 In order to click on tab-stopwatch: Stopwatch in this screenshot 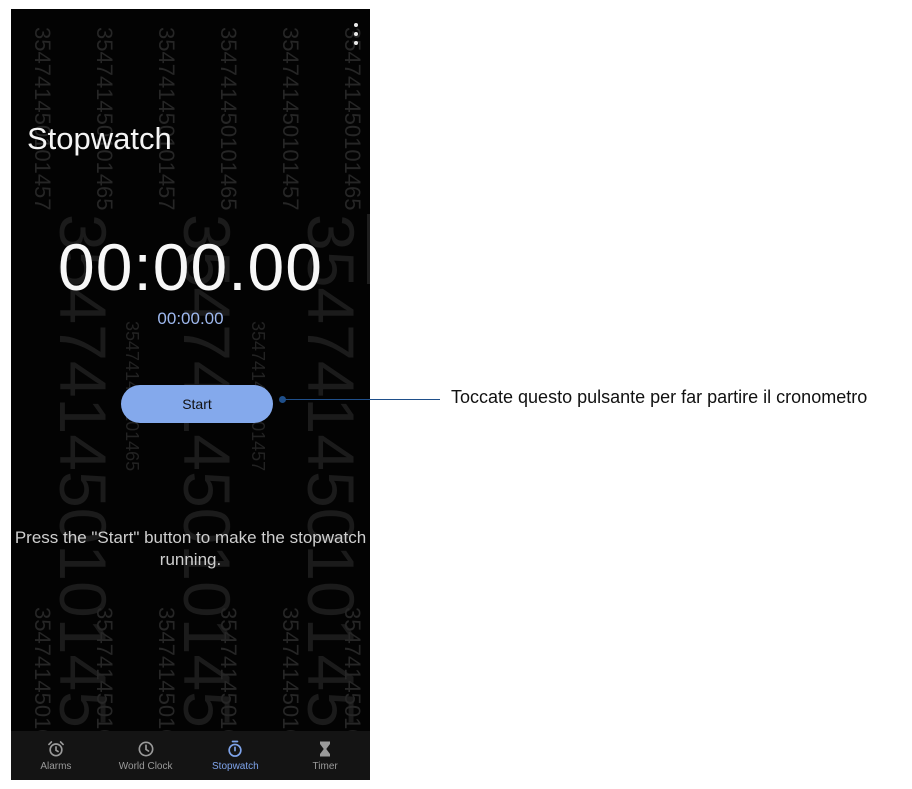, I will do `click(236, 755)`.